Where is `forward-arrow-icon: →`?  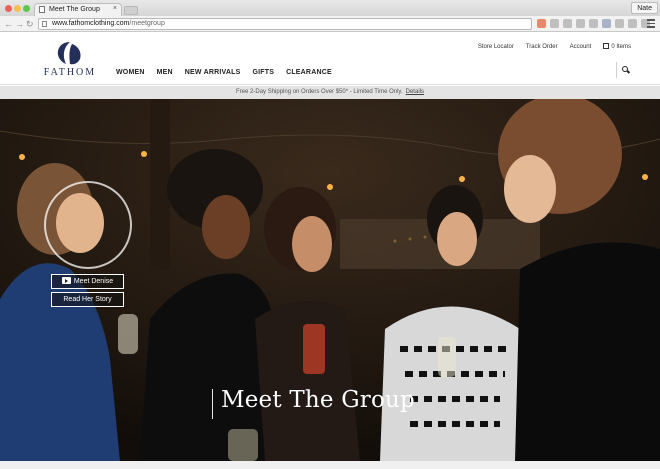
forward-arrow-icon: → is located at coordinates (19, 24).